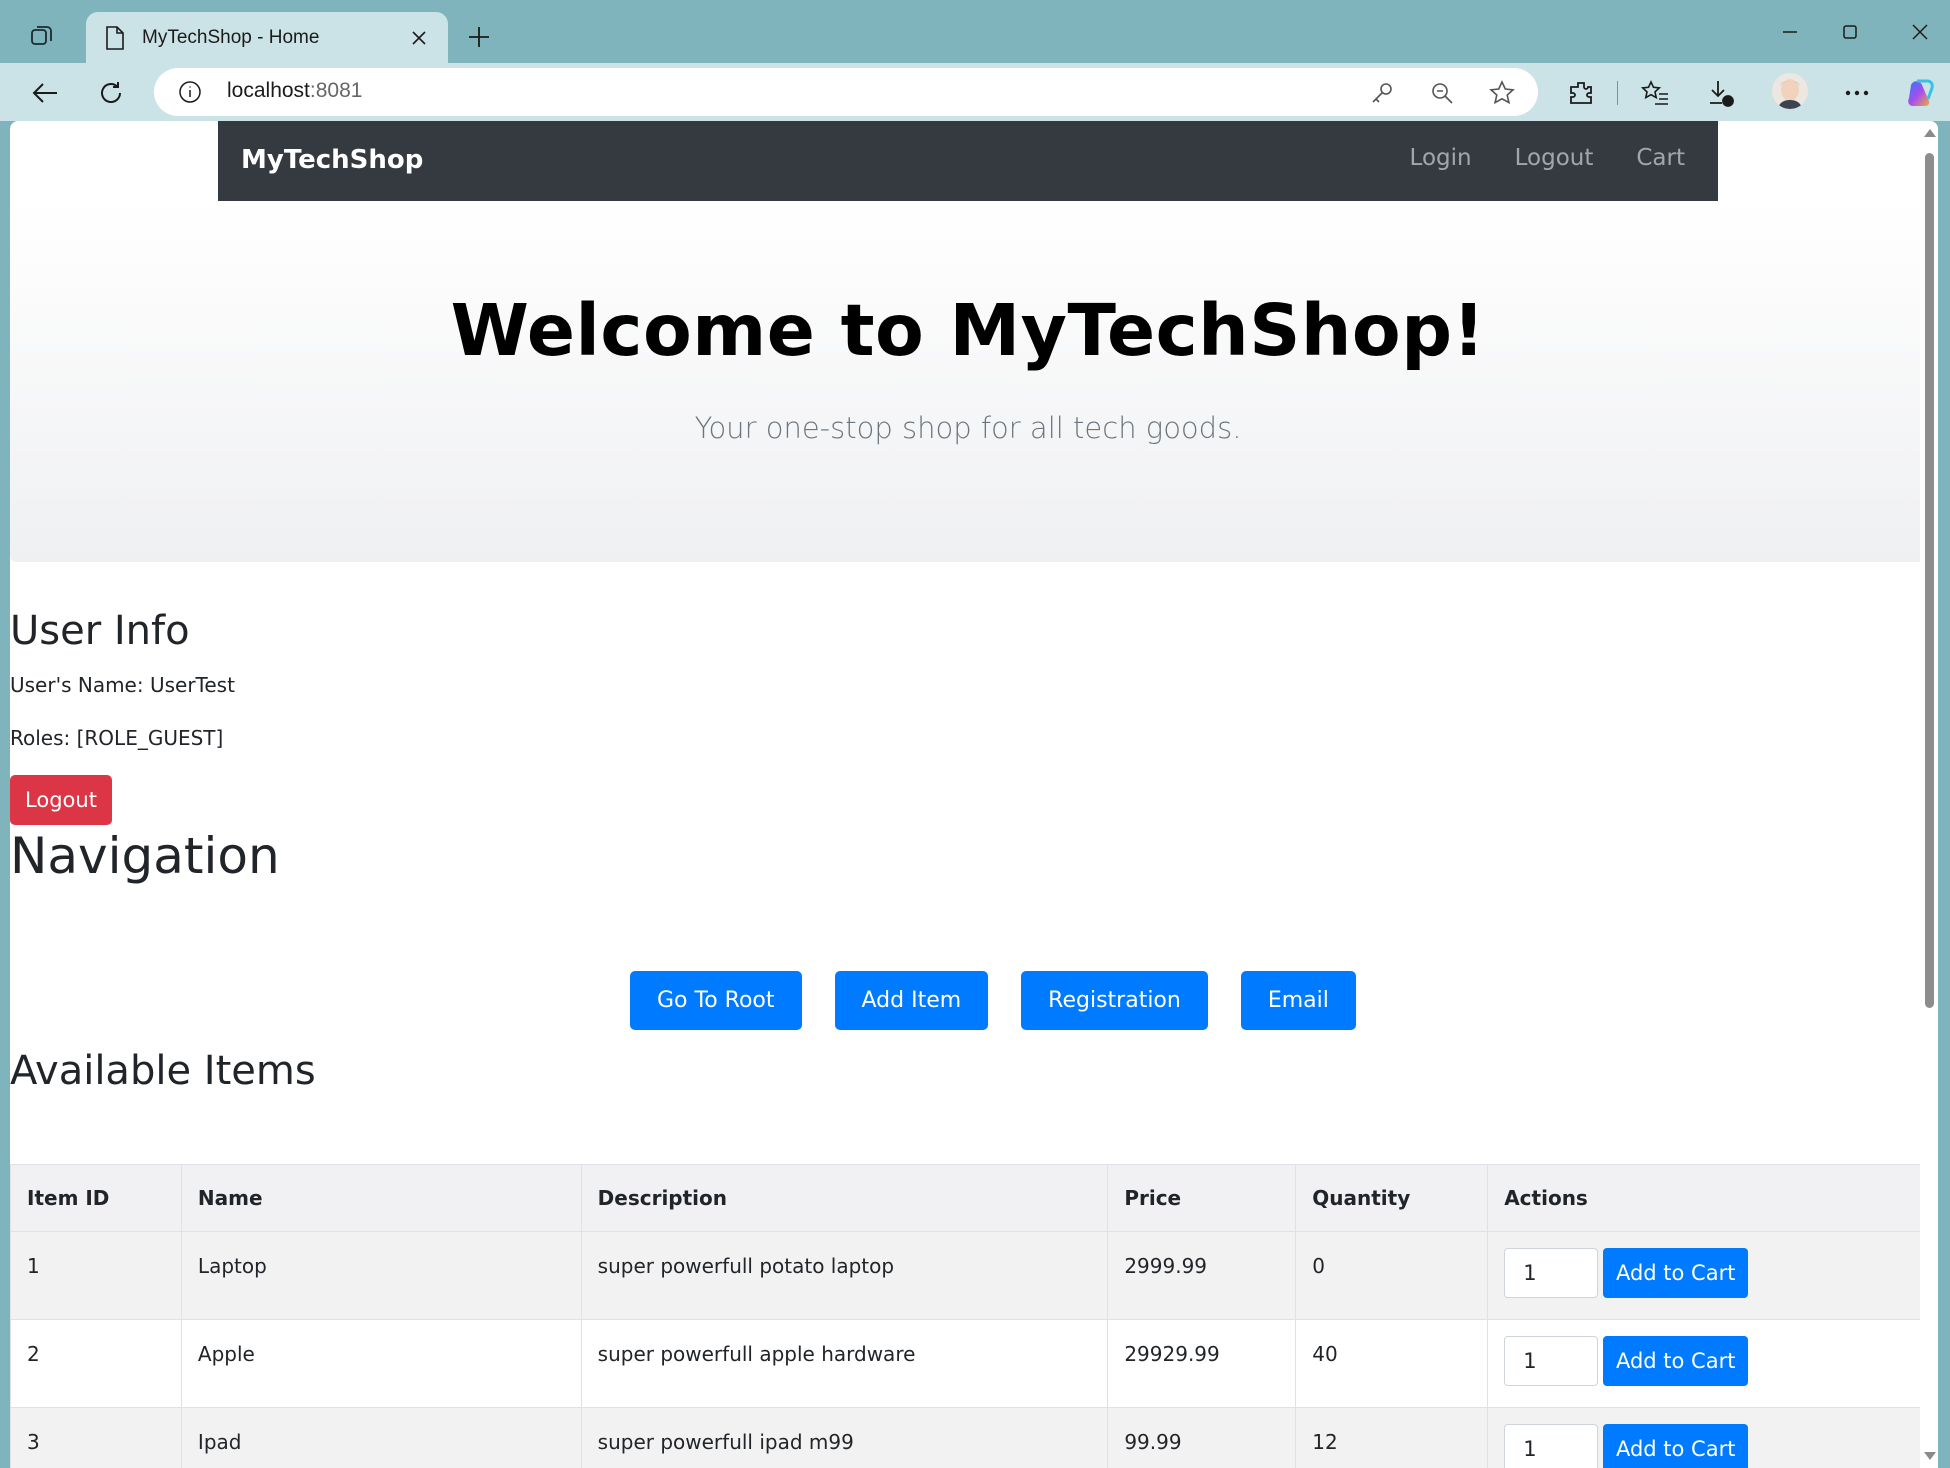 The image size is (1950, 1468). What do you see at coordinates (96, 1198) in the screenshot?
I see `col-item-id: Item ID` at bounding box center [96, 1198].